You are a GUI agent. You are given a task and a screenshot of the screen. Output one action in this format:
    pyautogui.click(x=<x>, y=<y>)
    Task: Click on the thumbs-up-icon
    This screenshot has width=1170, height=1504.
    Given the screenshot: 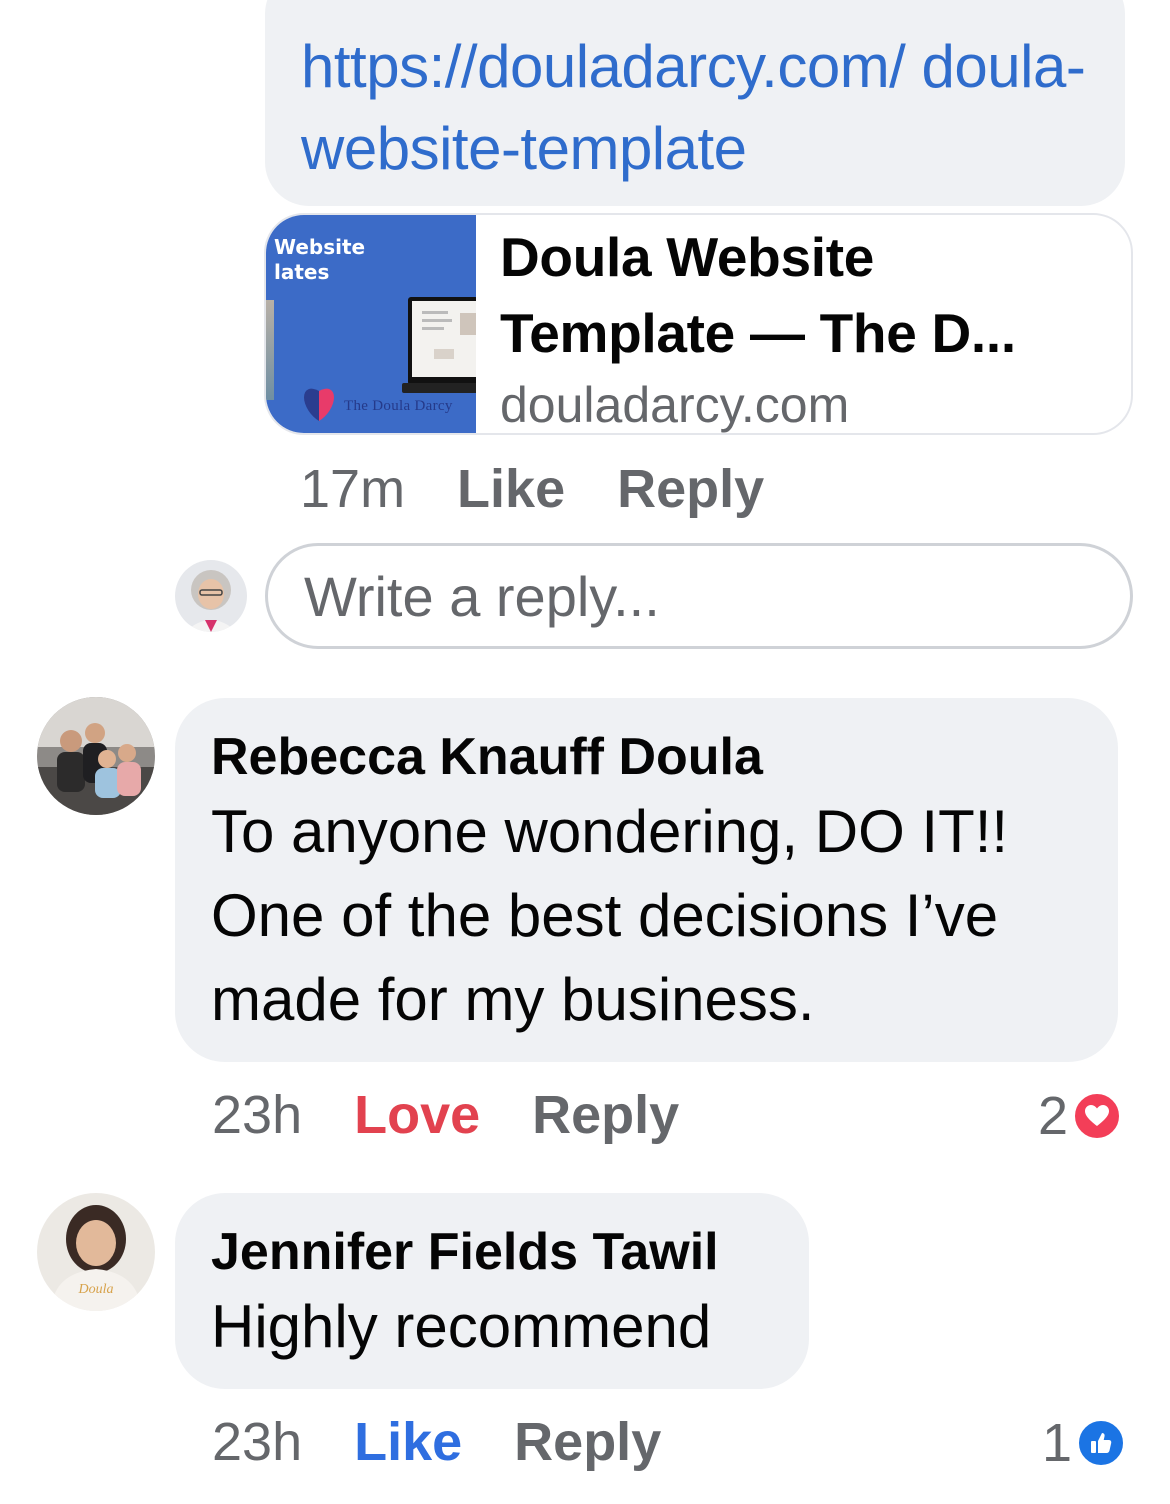 What is the action you would take?
    pyautogui.click(x=1101, y=1443)
    